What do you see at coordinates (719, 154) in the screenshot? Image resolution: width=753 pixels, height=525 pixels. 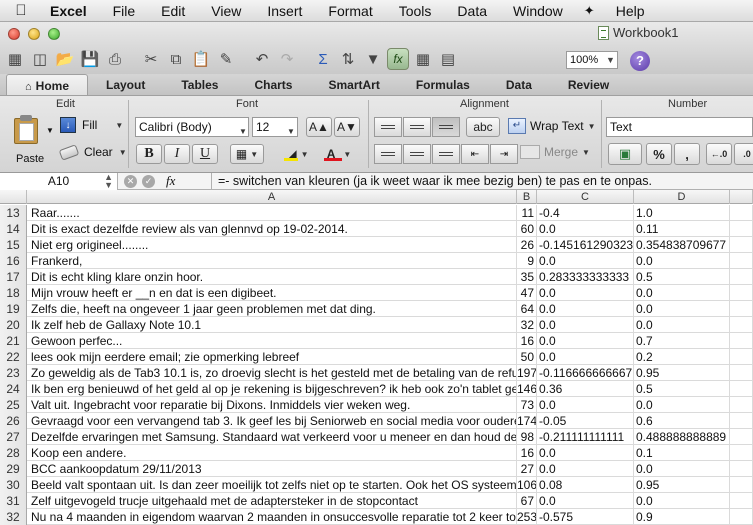 I see `increase-decimal-button: ←.0` at bounding box center [719, 154].